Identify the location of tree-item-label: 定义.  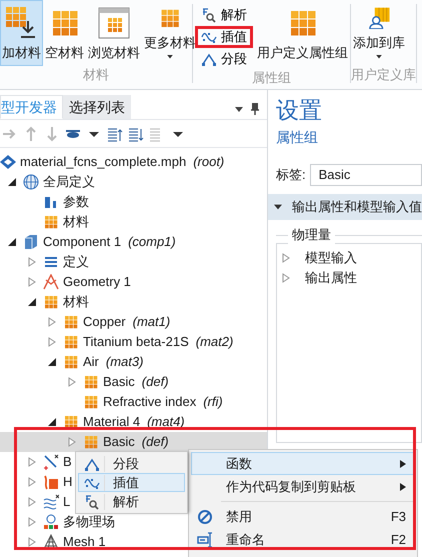
(76, 262).